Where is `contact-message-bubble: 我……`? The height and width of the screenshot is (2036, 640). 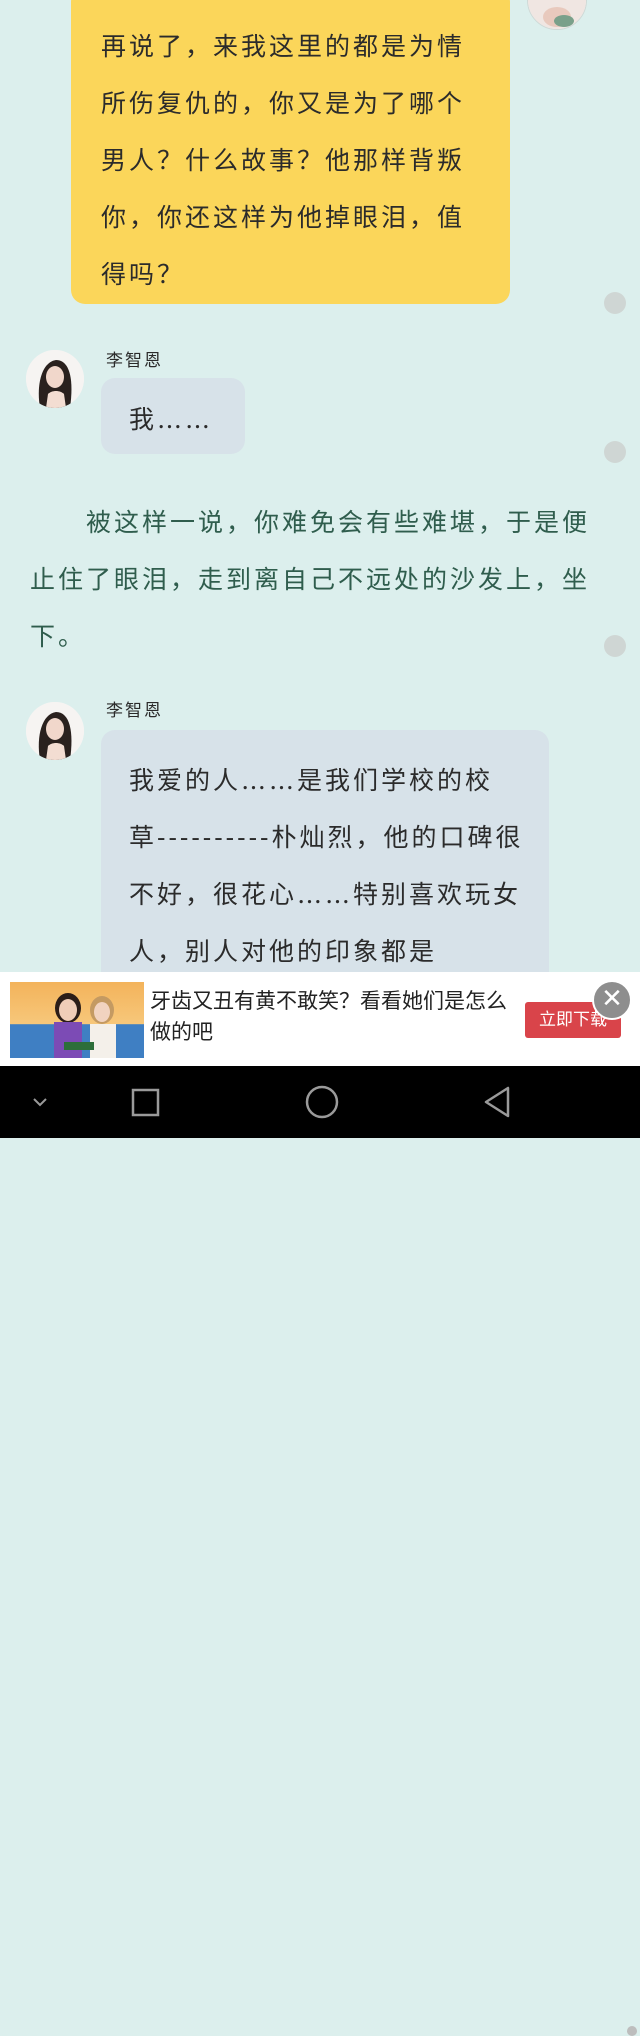 contact-message-bubble: 我…… is located at coordinates (173, 416).